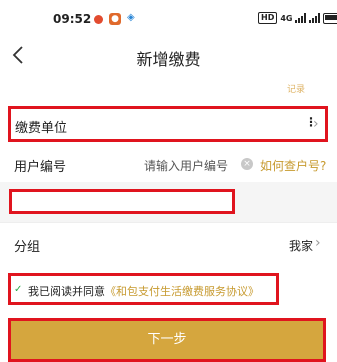 This screenshot has width=337, height=362. What do you see at coordinates (168, 59) in the screenshot?
I see `page-title: 新增缴费` at bounding box center [168, 59].